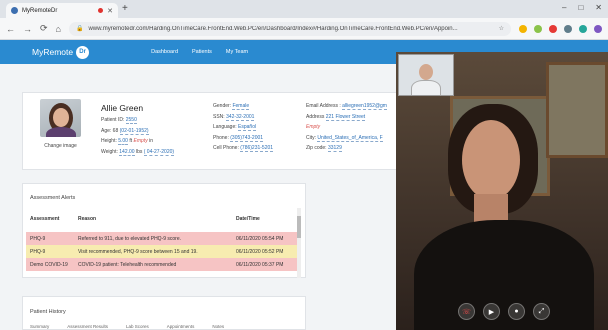  Describe the element at coordinates (219, 116) in the screenshot. I see `ssn-label: SSN:` at that location.